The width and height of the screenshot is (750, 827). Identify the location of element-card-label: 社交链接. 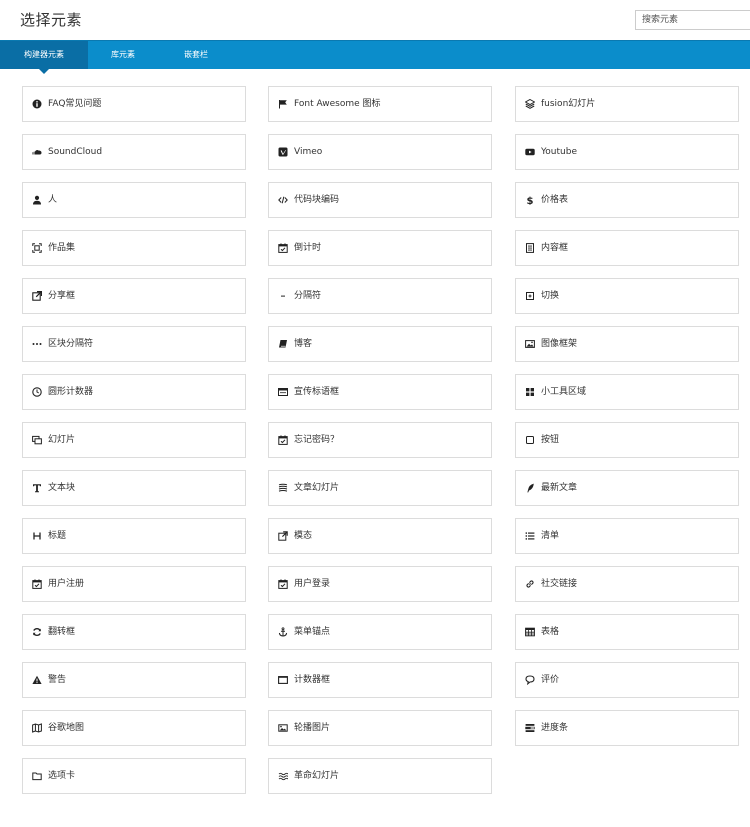
(559, 584).